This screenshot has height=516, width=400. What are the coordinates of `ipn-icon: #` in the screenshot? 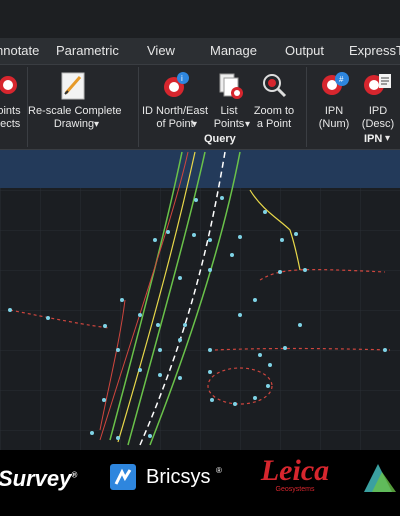 It's located at (335, 83).